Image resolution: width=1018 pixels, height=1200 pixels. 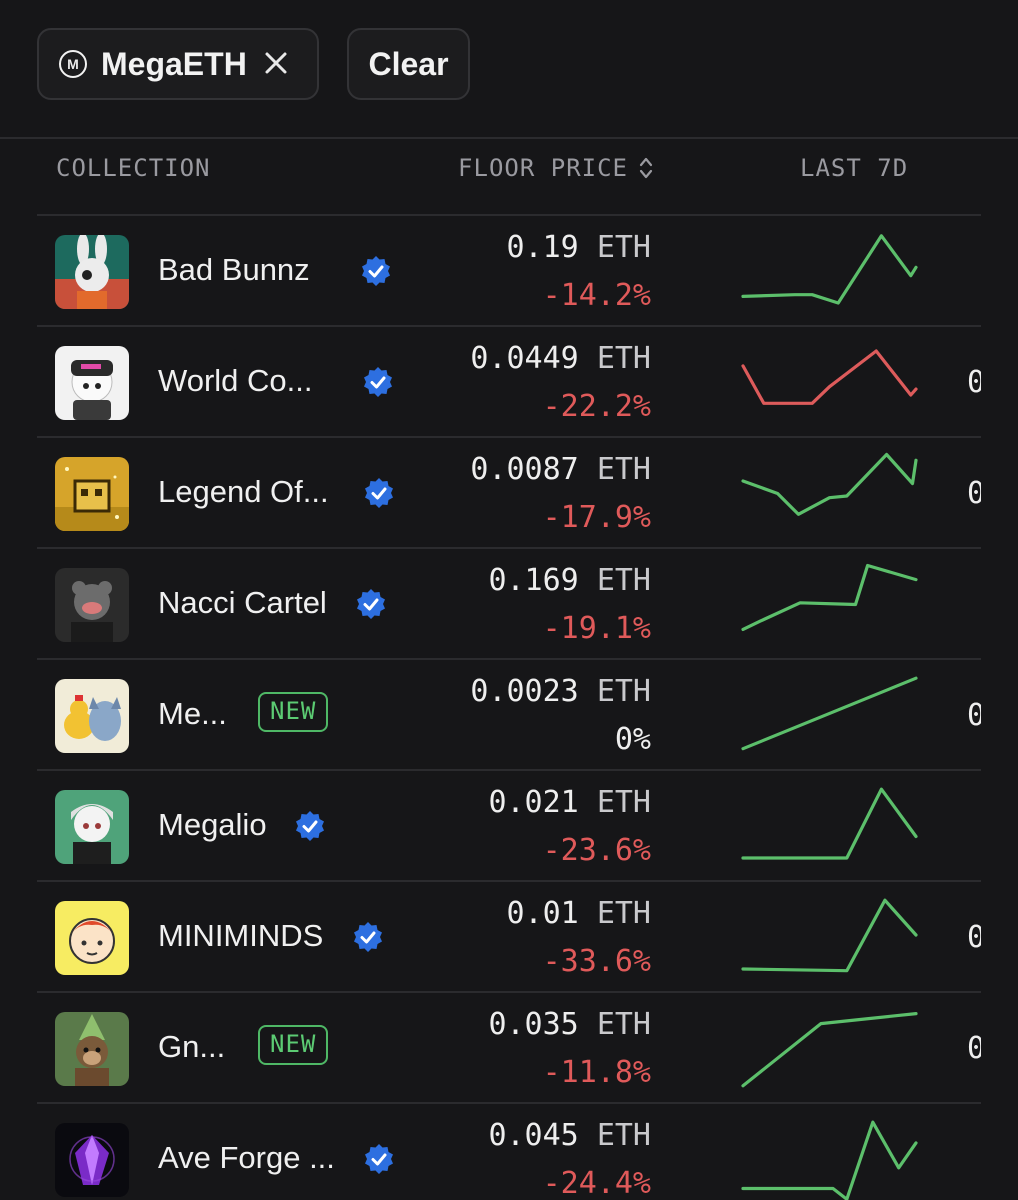 What do you see at coordinates (596, 517) in the screenshot?
I see `floor-price-change: -17.9%` at bounding box center [596, 517].